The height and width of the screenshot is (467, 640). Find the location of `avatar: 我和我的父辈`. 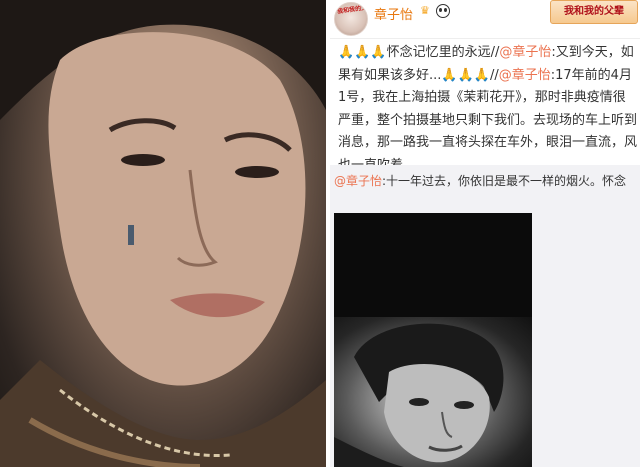

avatar: 我和我的父辈 is located at coordinates (351, 19).